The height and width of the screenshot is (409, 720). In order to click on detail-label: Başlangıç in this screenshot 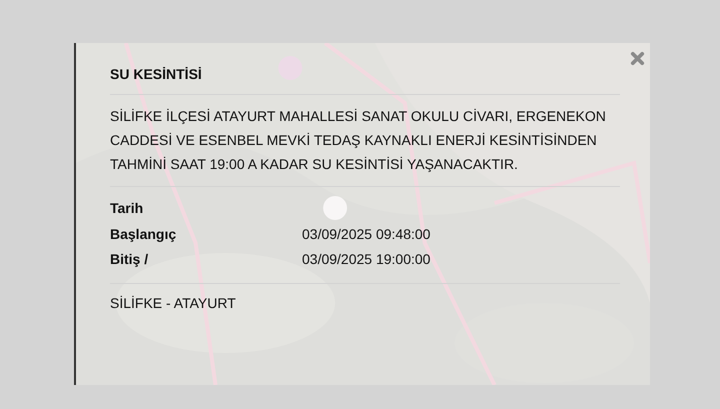, I will do `click(144, 234)`.